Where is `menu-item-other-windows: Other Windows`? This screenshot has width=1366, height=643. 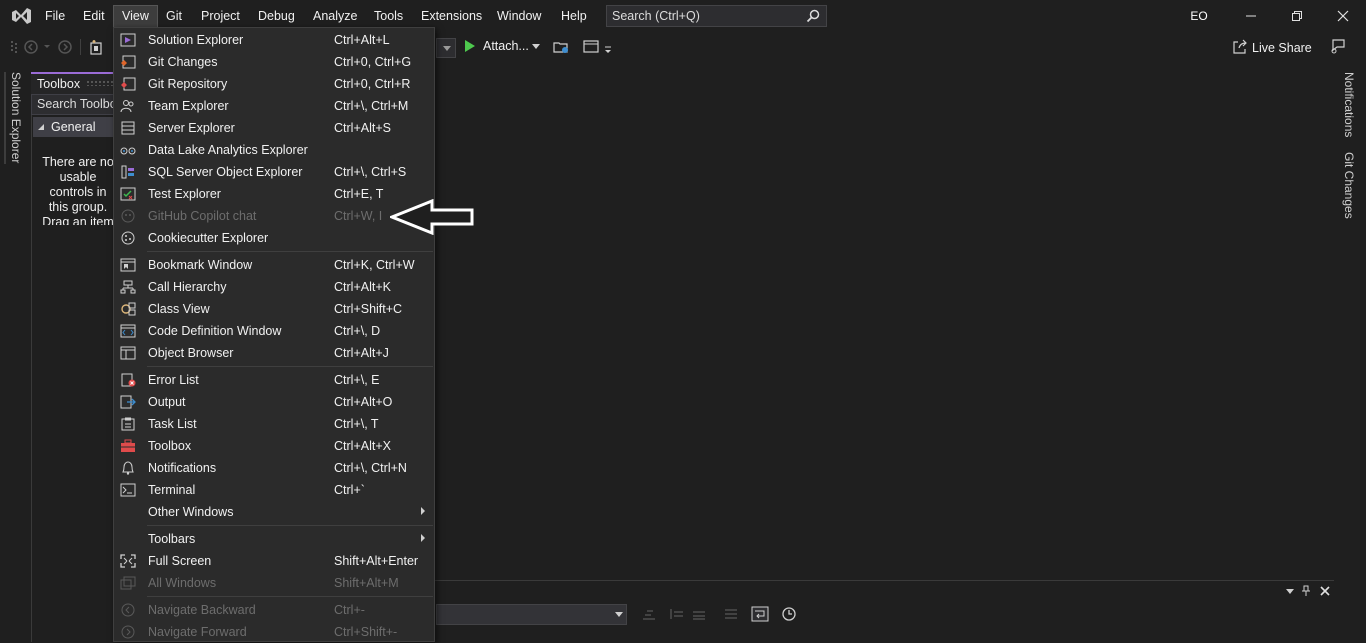
menu-item-other-windows: Other Windows is located at coordinates (274, 512).